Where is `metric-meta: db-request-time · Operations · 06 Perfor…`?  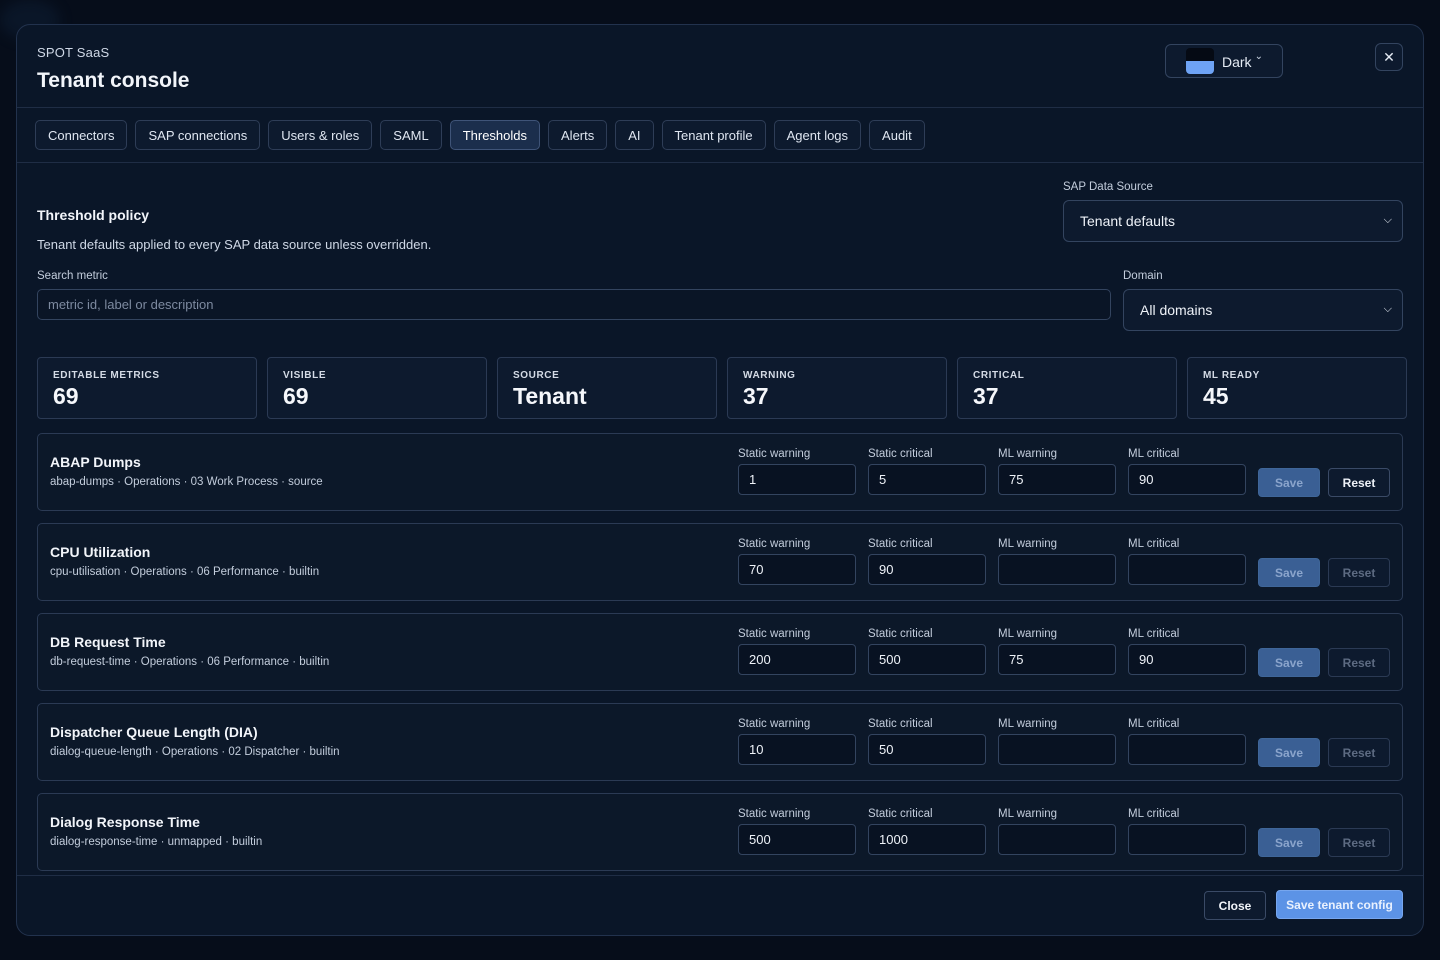 metric-meta: db-request-time · Operations · 06 Perfor… is located at coordinates (190, 662).